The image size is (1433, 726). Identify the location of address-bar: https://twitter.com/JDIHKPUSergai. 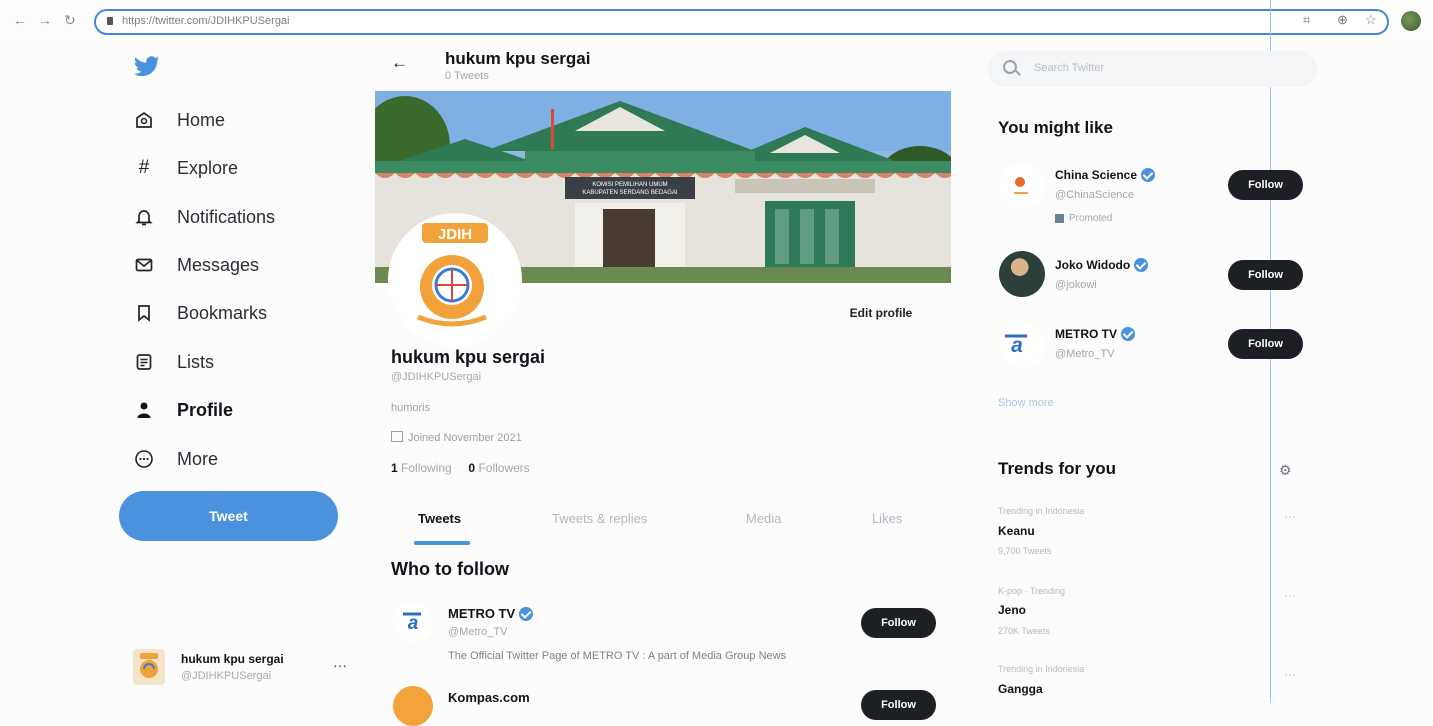
(741, 22).